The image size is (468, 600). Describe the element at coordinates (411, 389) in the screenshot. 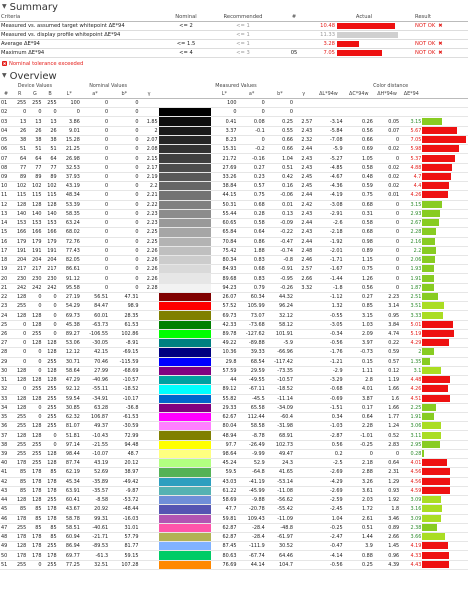

I see `table-cell: 4.26` at that location.